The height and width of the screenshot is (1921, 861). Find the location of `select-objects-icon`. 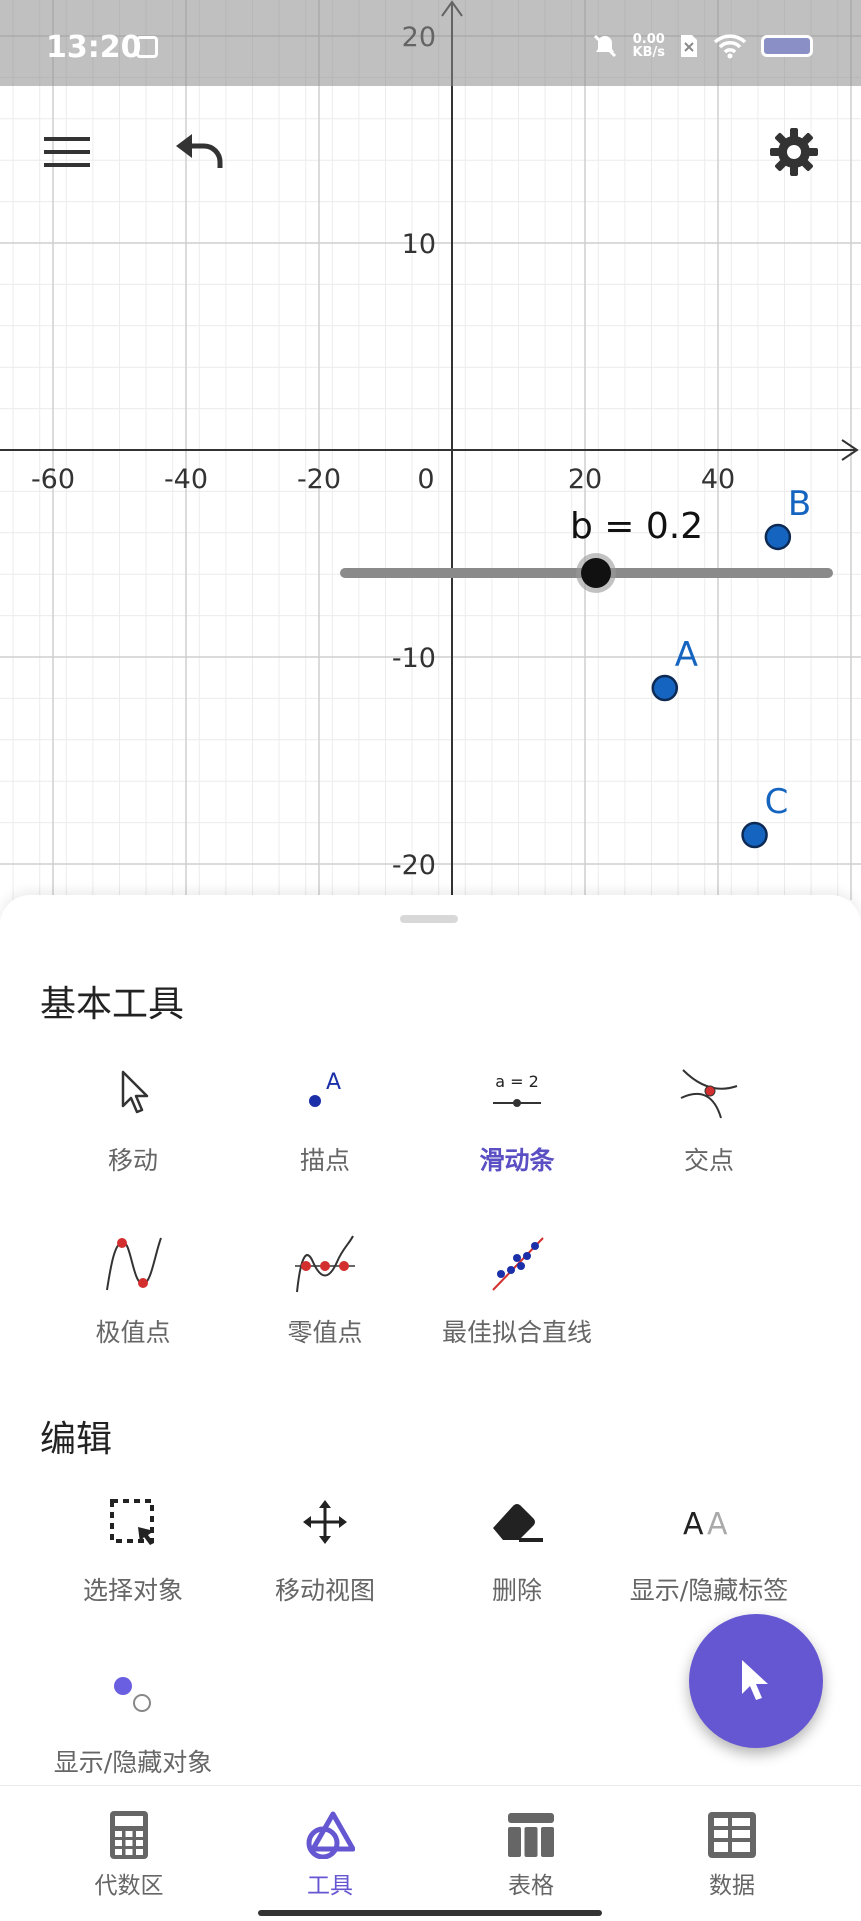

select-objects-icon is located at coordinates (132, 1522).